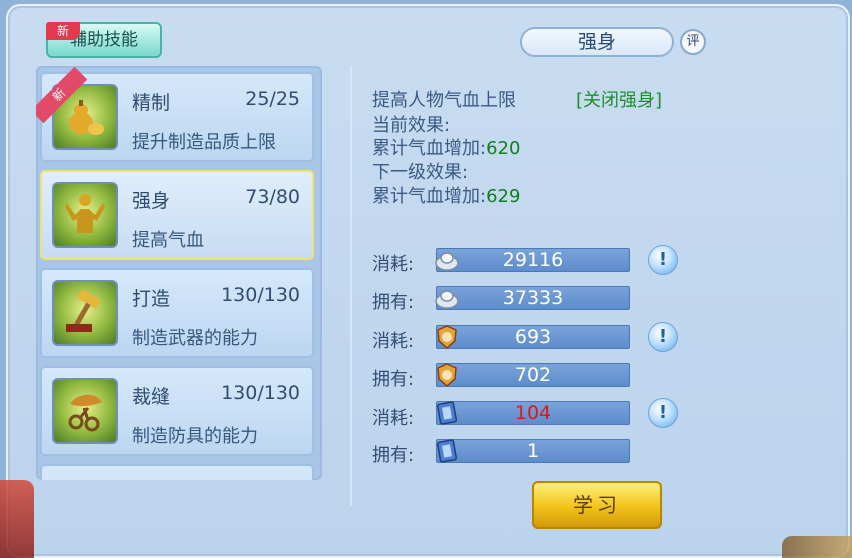  What do you see at coordinates (63, 31) in the screenshot?
I see `new-badge: 新` at bounding box center [63, 31].